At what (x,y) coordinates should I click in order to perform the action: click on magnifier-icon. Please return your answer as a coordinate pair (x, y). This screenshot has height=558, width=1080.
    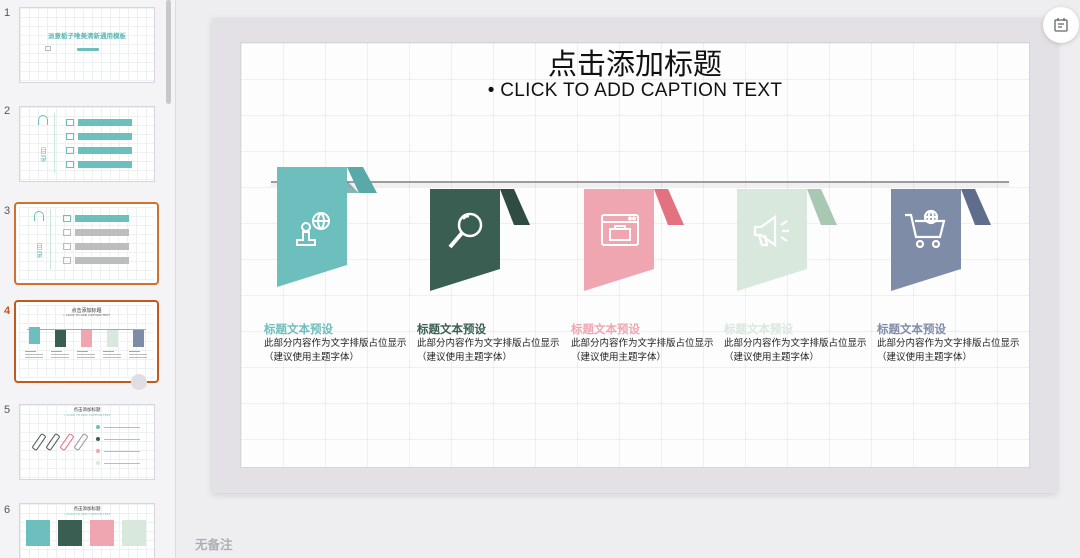
    Looking at the image, I should click on (466, 231).